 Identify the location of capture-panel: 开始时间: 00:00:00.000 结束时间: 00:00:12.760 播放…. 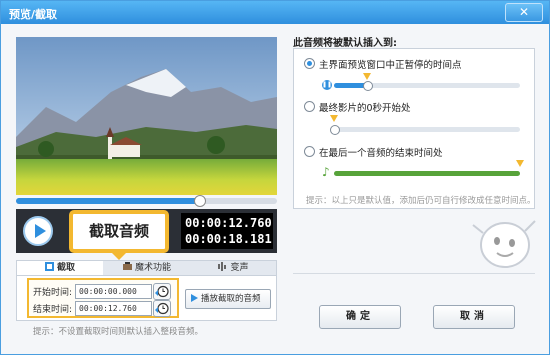
(146, 298).